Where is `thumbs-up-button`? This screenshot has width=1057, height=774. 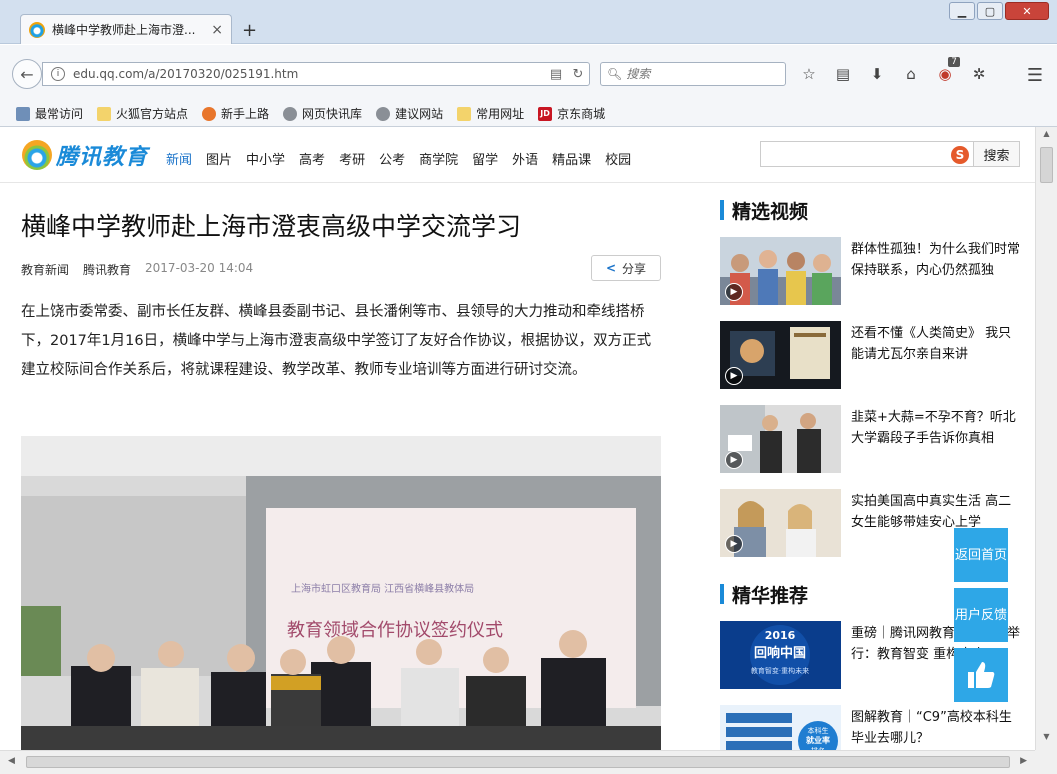
thumbs-up-button is located at coordinates (981, 675).